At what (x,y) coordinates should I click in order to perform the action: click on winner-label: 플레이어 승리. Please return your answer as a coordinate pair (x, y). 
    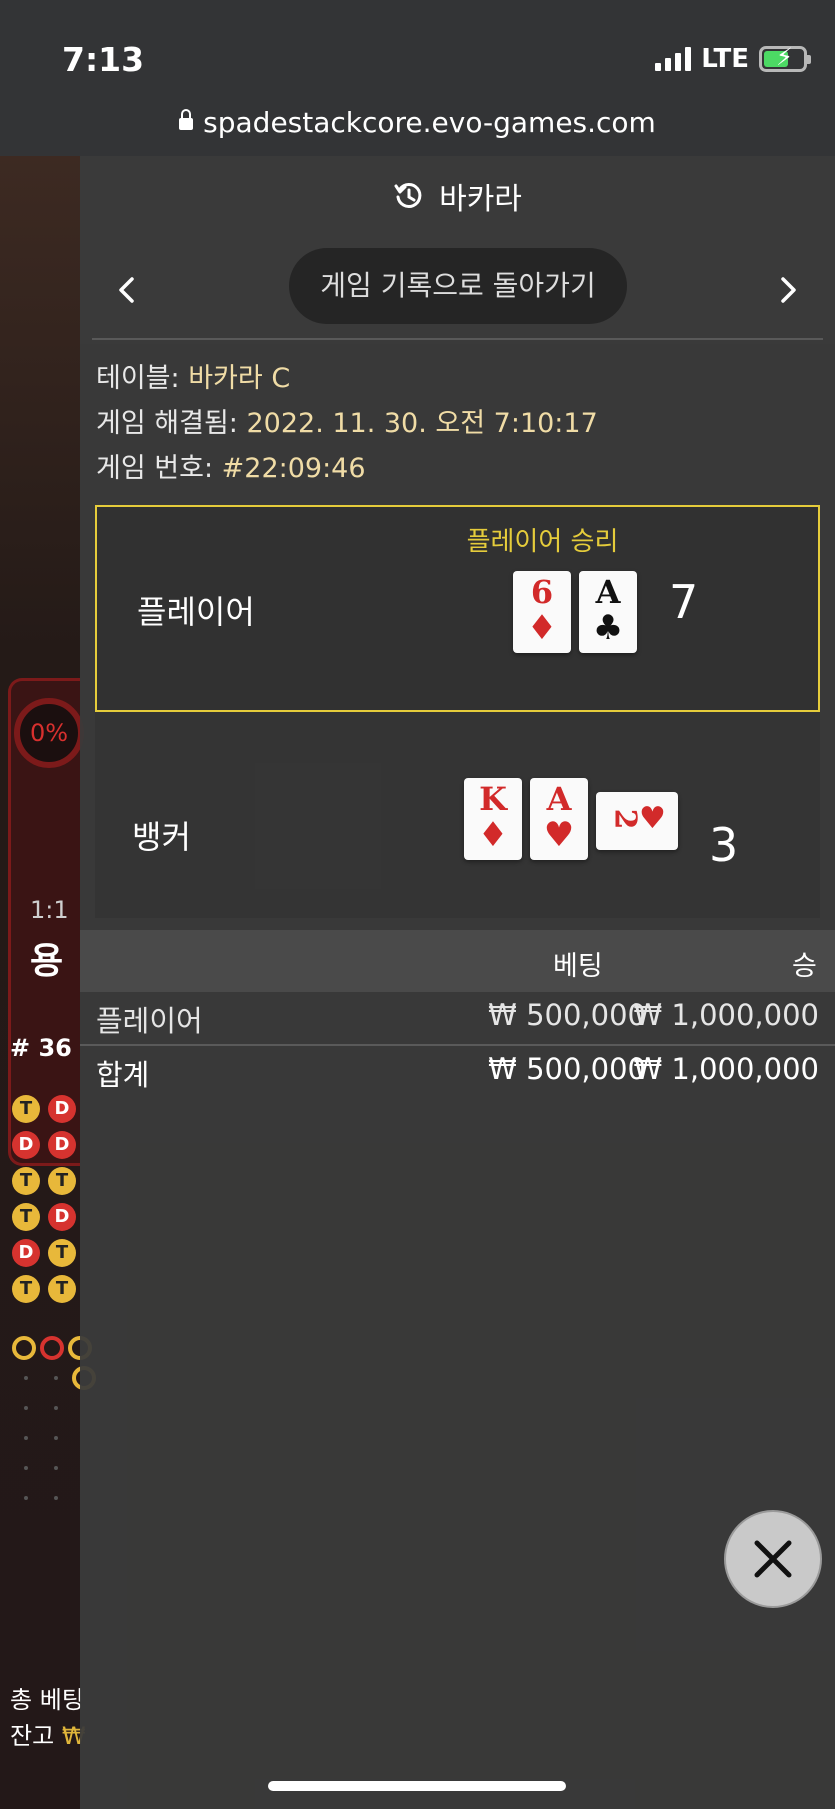
    Looking at the image, I should click on (542, 542).